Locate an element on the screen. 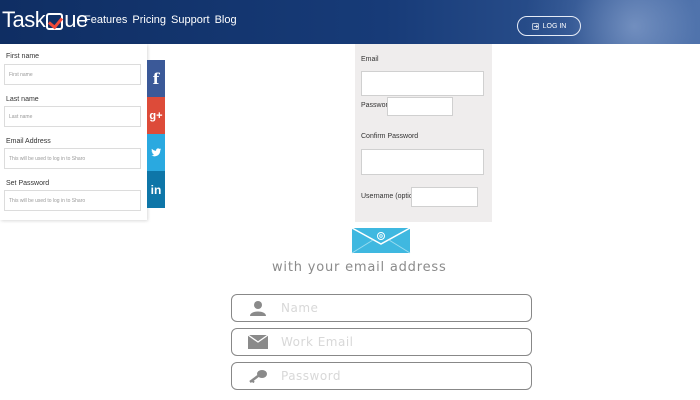 Image resolution: width=700 pixels, height=400 pixels. logo: Task ue is located at coordinates (45, 20).